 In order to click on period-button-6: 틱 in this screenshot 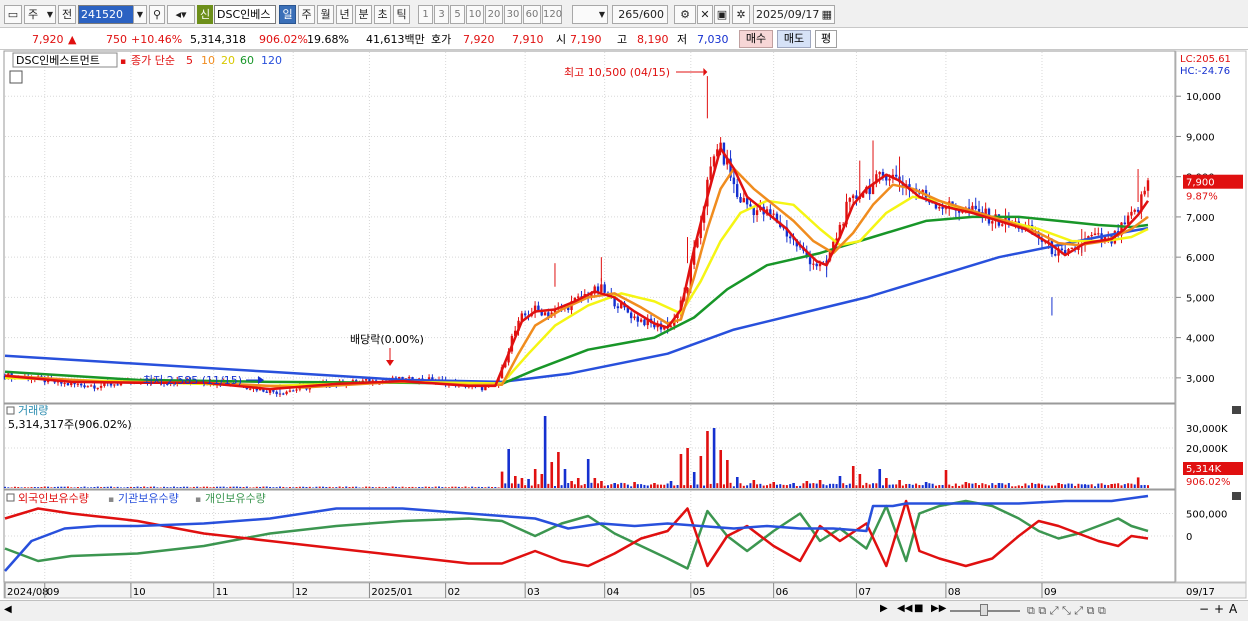, I will do `click(401, 14)`.